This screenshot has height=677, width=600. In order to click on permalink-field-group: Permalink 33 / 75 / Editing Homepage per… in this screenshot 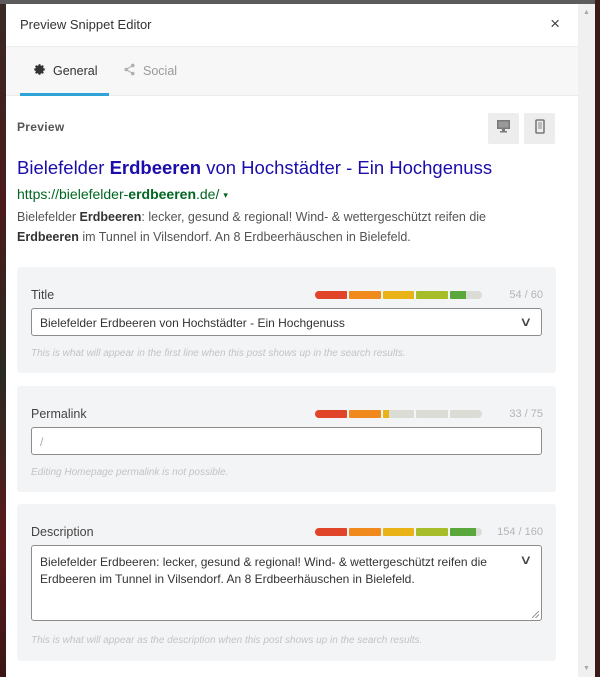, I will do `click(286, 439)`.